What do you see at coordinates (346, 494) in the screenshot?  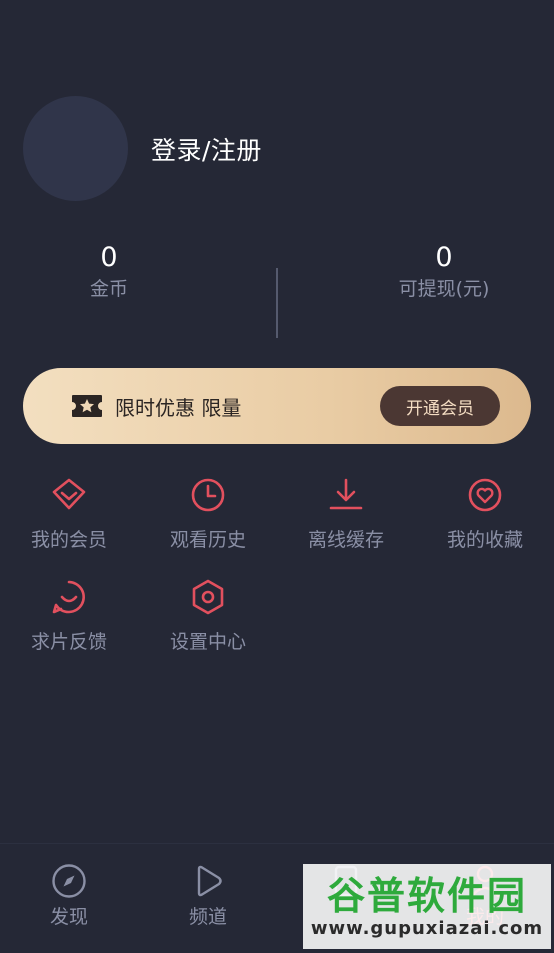 I see `download-icon` at bounding box center [346, 494].